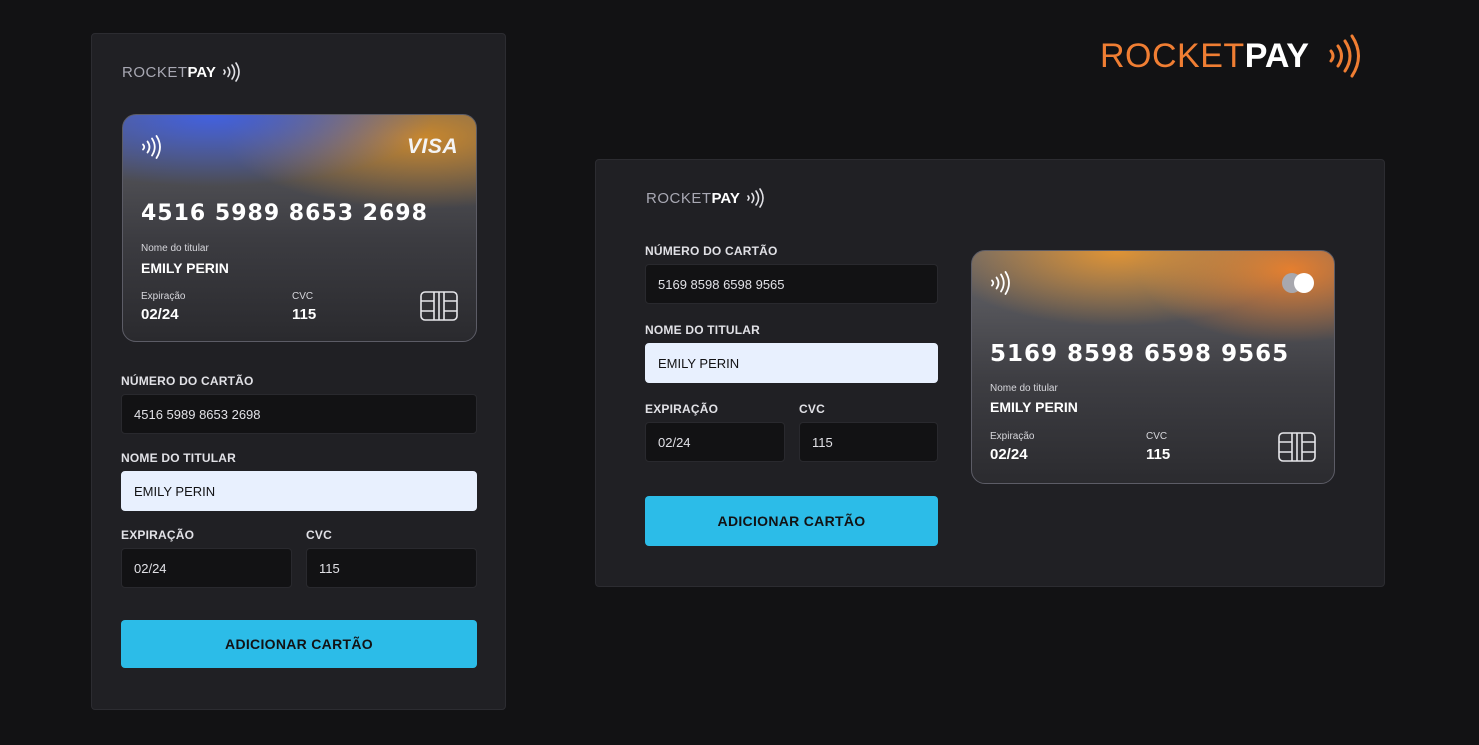 The height and width of the screenshot is (745, 1479). I want to click on brand-logo-large: ROCKET PAY, so click(1231, 56).